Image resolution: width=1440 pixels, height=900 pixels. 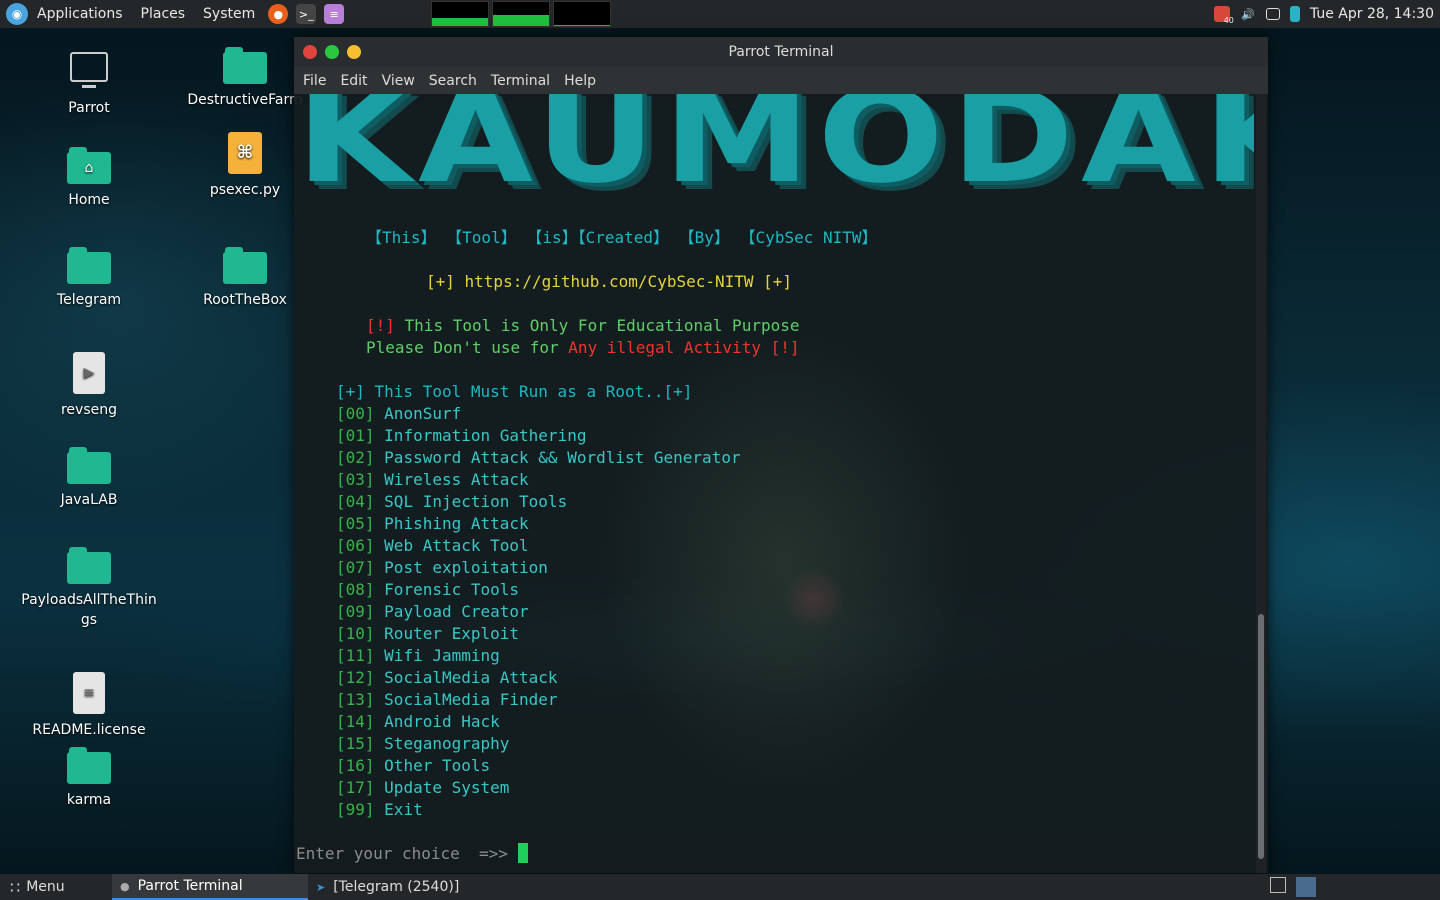 What do you see at coordinates (355, 611) in the screenshot?
I see `option-number: [09]` at bounding box center [355, 611].